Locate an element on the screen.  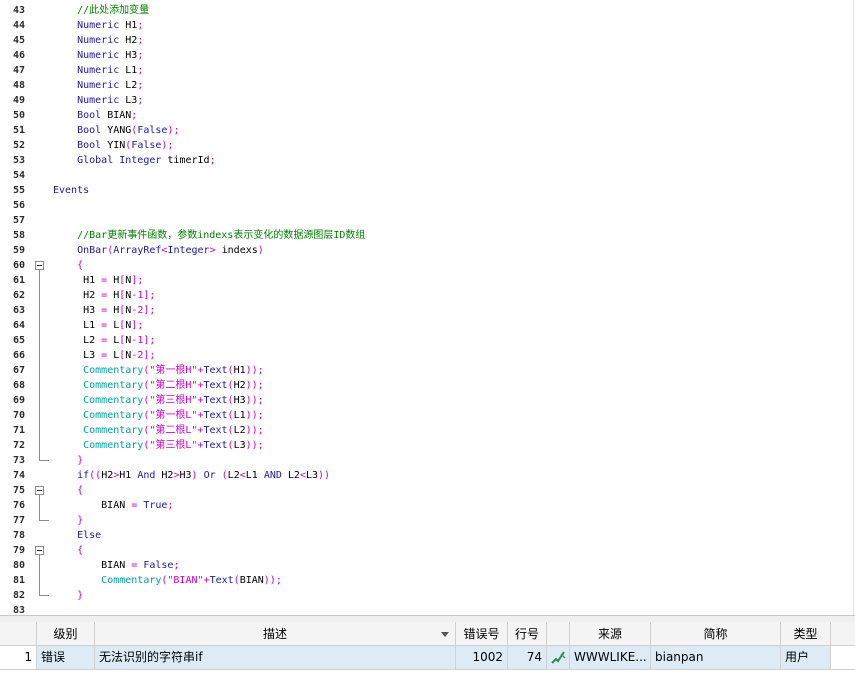
code-line: 64 L1 = L[N]; is located at coordinates (426, 325).